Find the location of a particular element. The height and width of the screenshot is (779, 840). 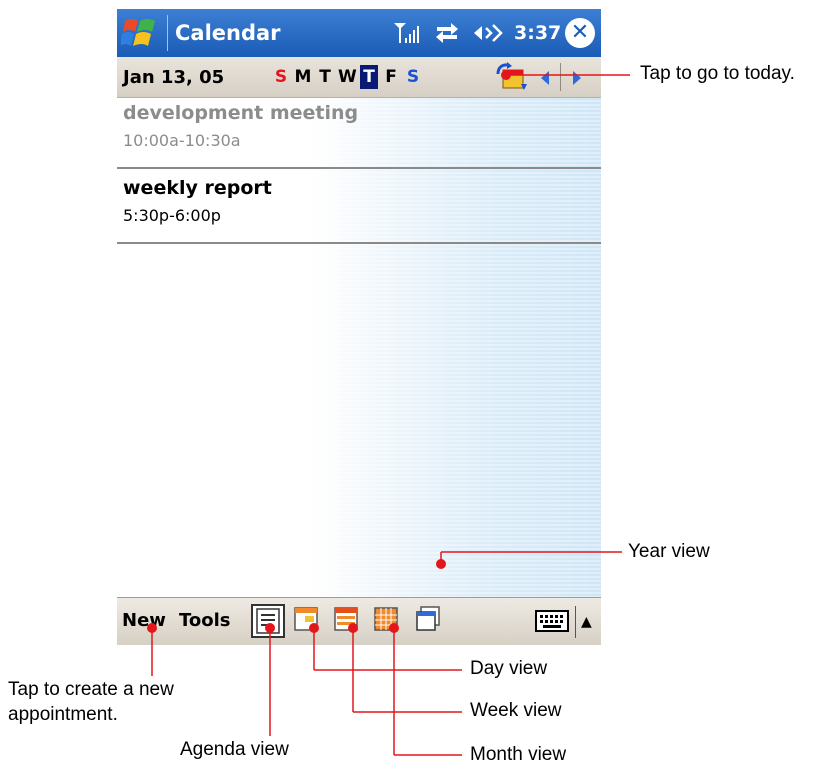

go-to-today-icon is located at coordinates (512, 77).